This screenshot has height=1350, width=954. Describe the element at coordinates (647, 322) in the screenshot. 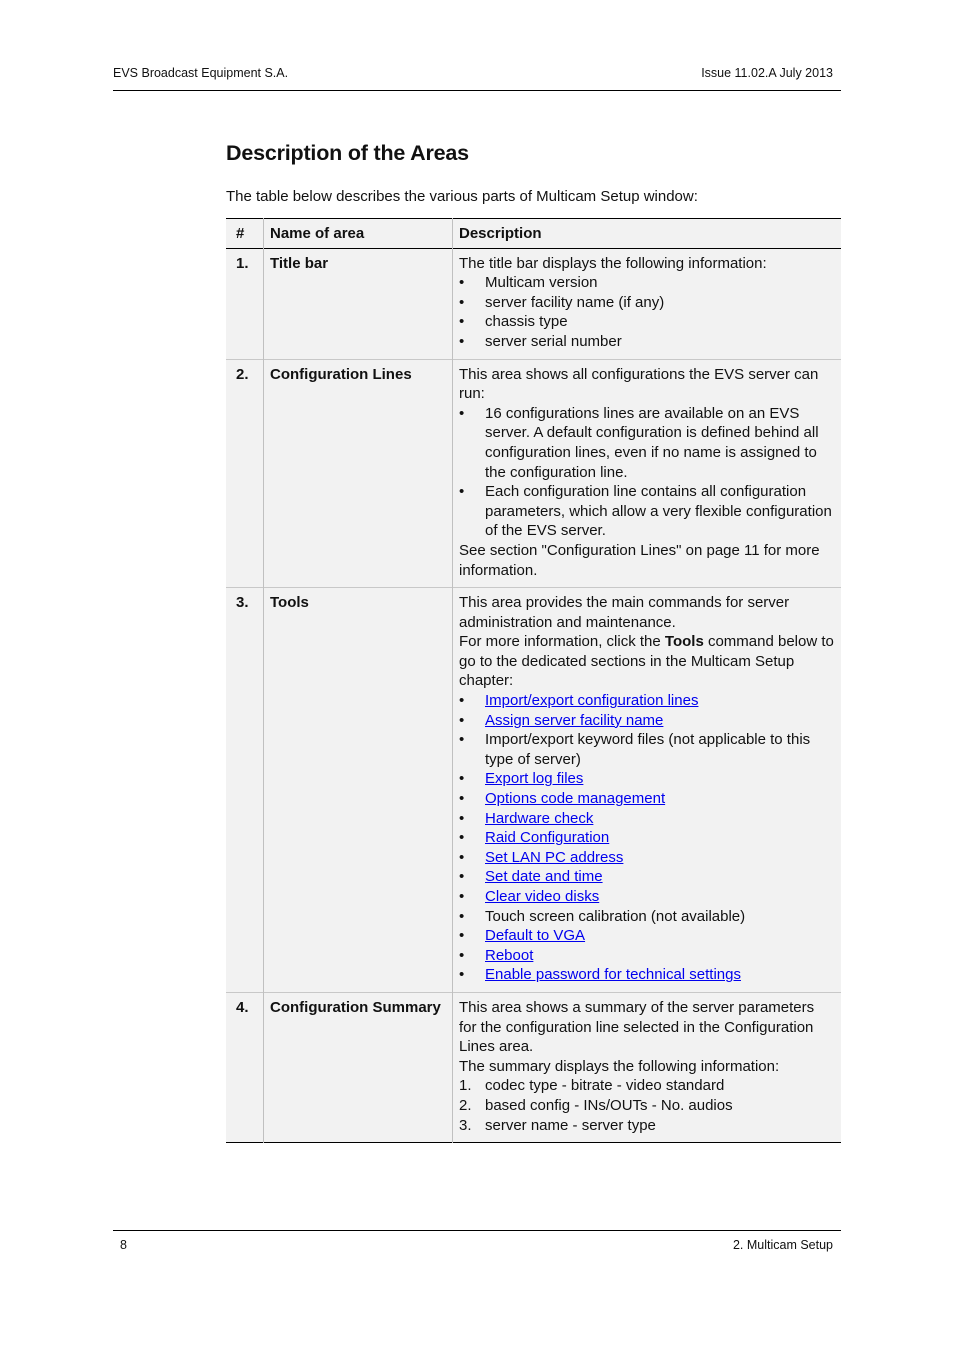

I see `list-item: • chassis type` at that location.